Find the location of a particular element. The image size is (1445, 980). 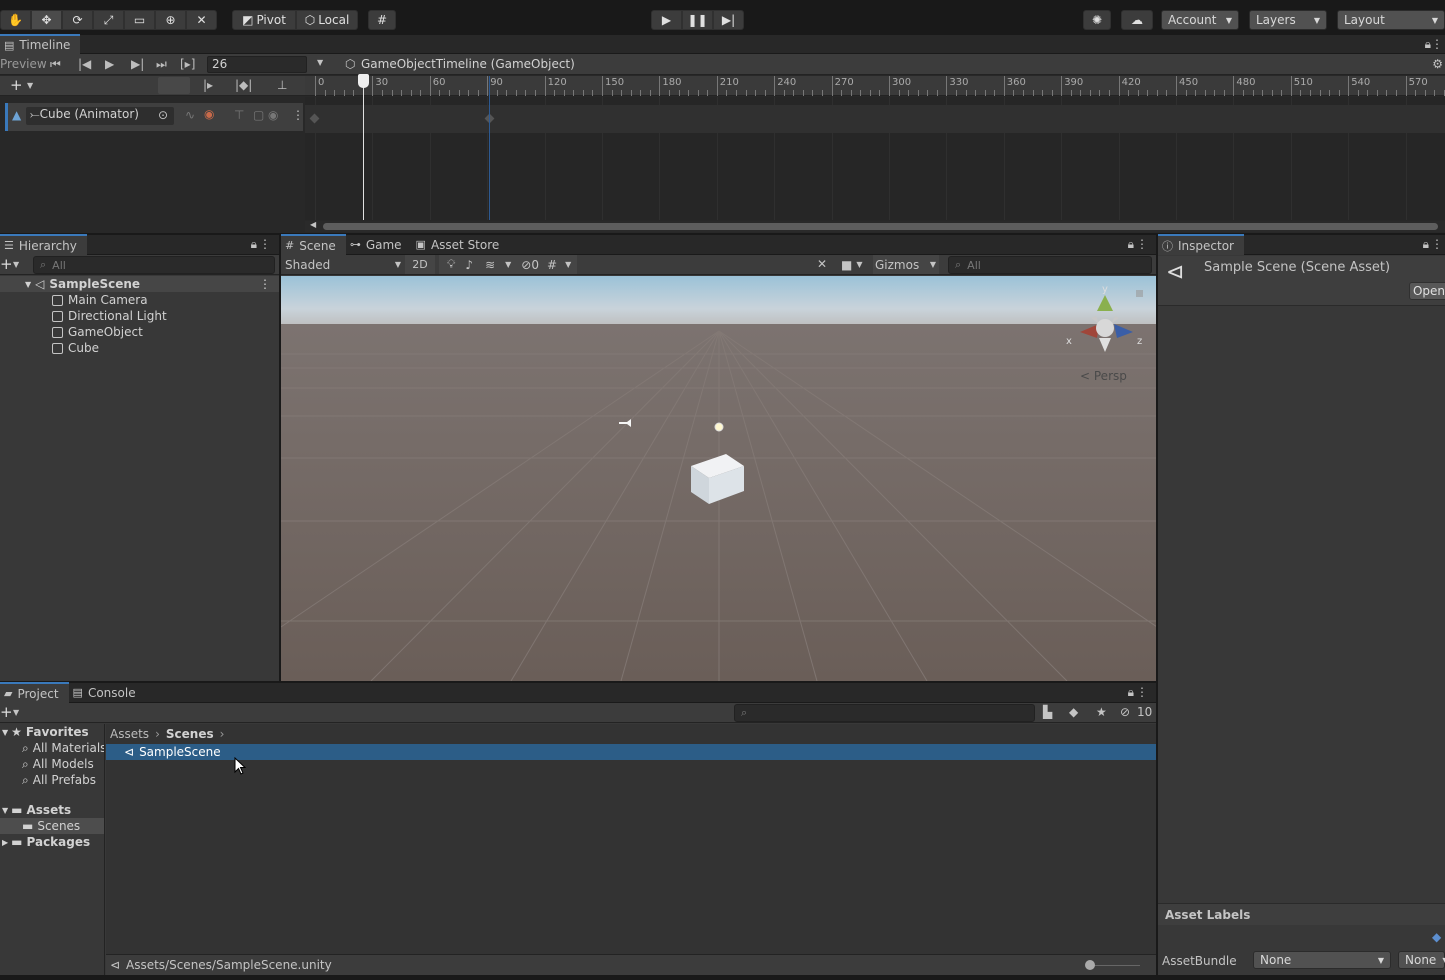

next-frame-icon: ▶| is located at coordinates (137, 64).